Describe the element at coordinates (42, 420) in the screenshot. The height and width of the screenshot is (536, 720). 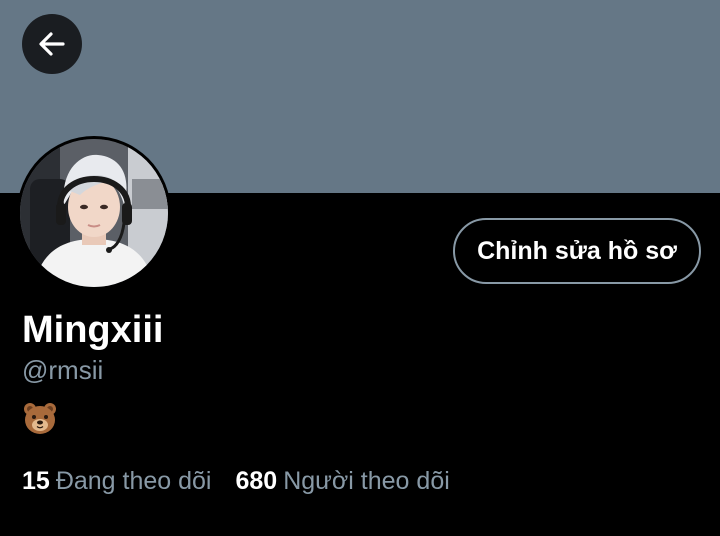
I see `bio-emoji-bear-face-icon` at that location.